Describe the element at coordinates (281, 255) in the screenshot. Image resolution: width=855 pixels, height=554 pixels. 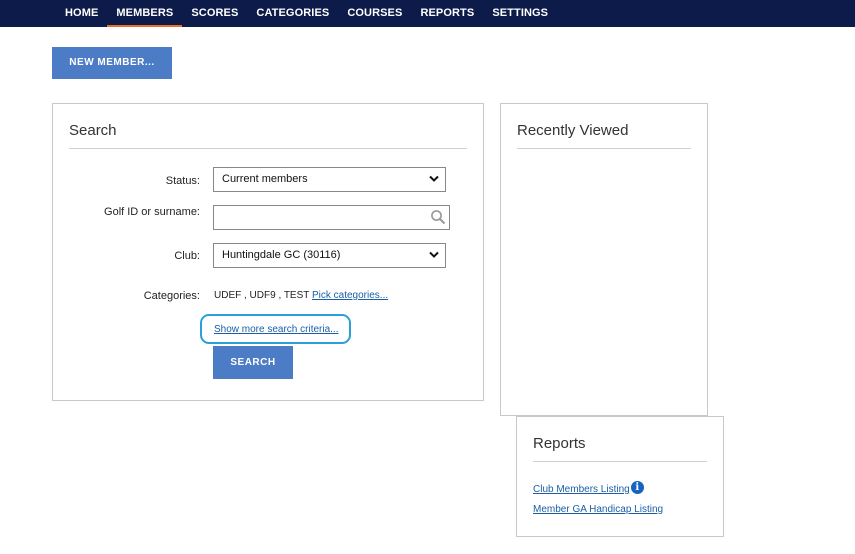
I see `club-select-value: Huntingdale GC (30116)` at that location.